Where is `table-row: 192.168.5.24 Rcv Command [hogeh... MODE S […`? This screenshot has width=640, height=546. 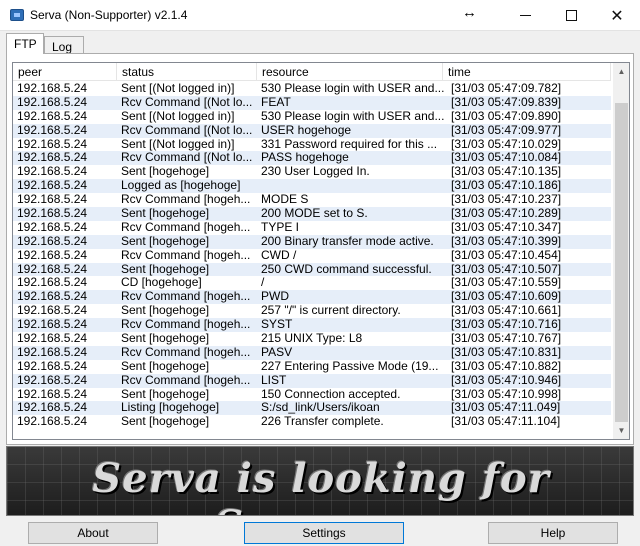
table-row: 192.168.5.24 Rcv Command [hogeh... MODE S [… is located at coordinates (312, 200).